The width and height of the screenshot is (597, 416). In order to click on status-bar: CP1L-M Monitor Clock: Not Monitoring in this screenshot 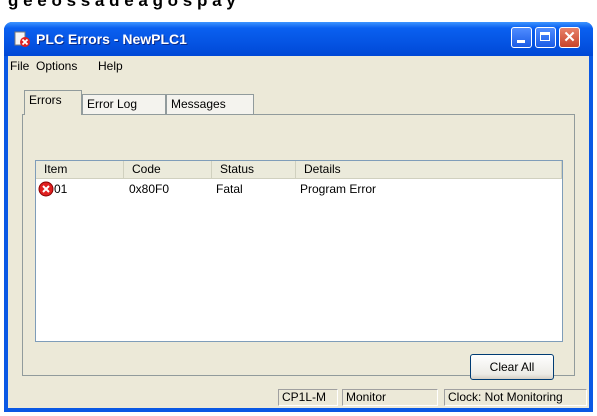, I will do `click(298, 397)`.